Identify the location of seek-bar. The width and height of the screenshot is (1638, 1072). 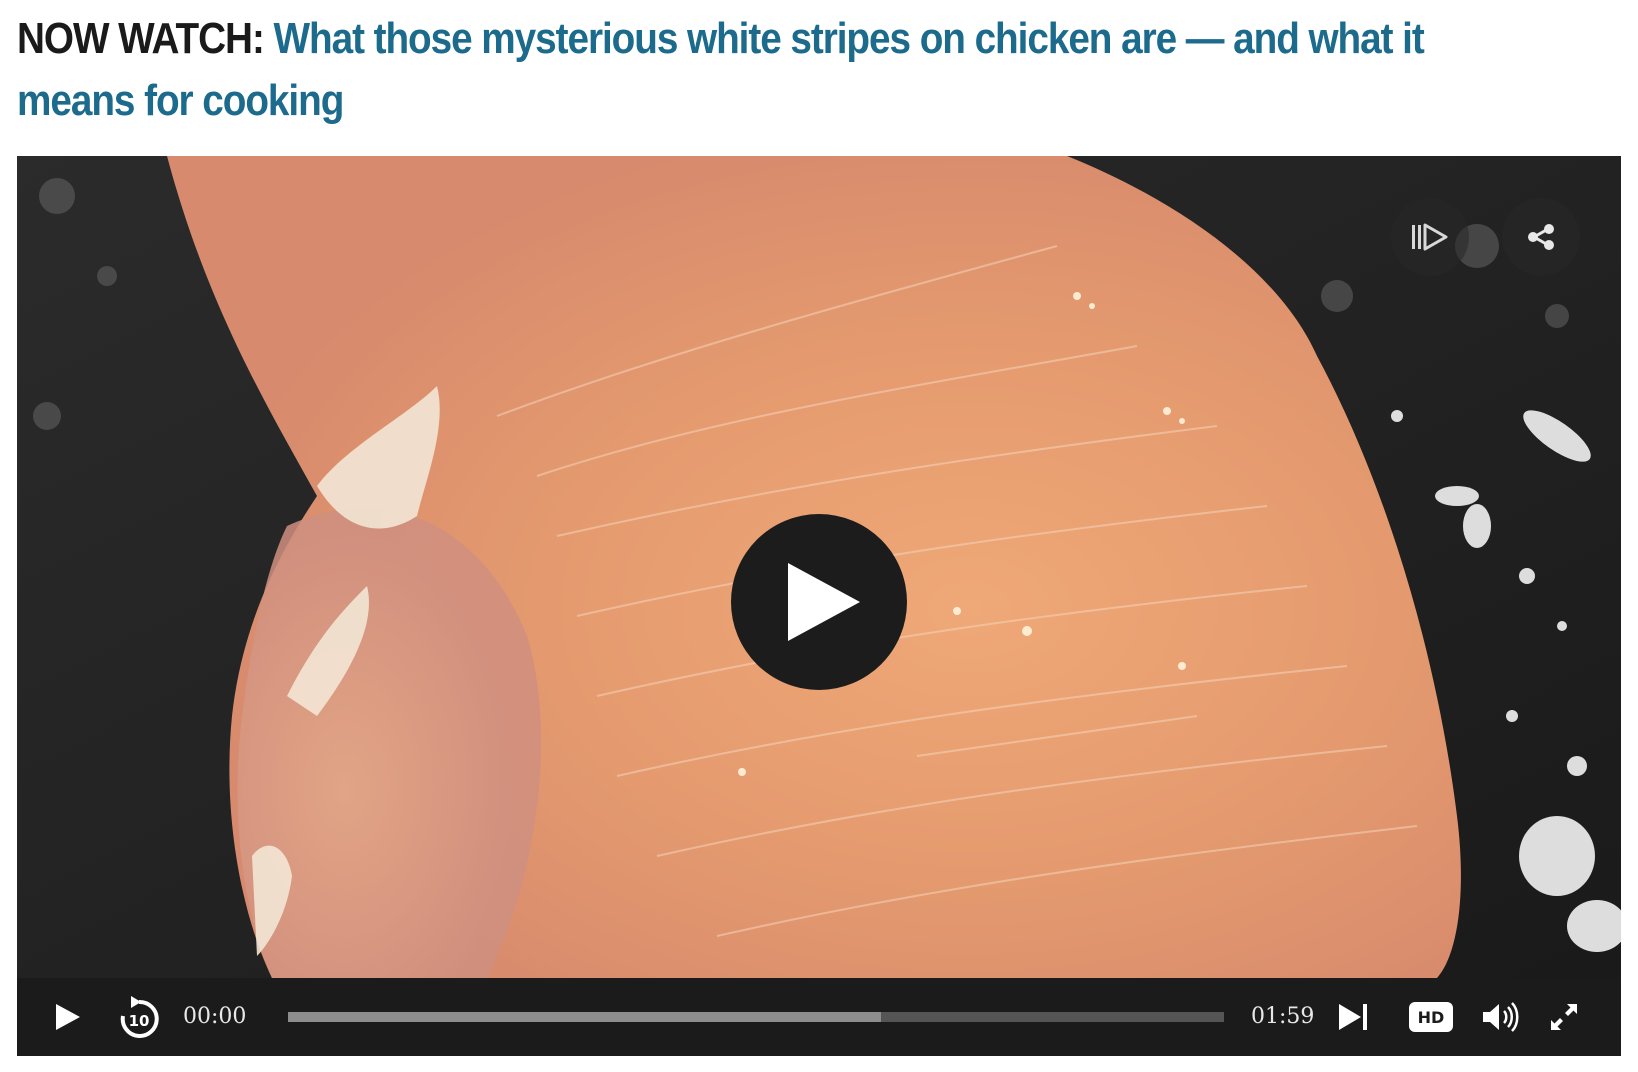
(756, 1017).